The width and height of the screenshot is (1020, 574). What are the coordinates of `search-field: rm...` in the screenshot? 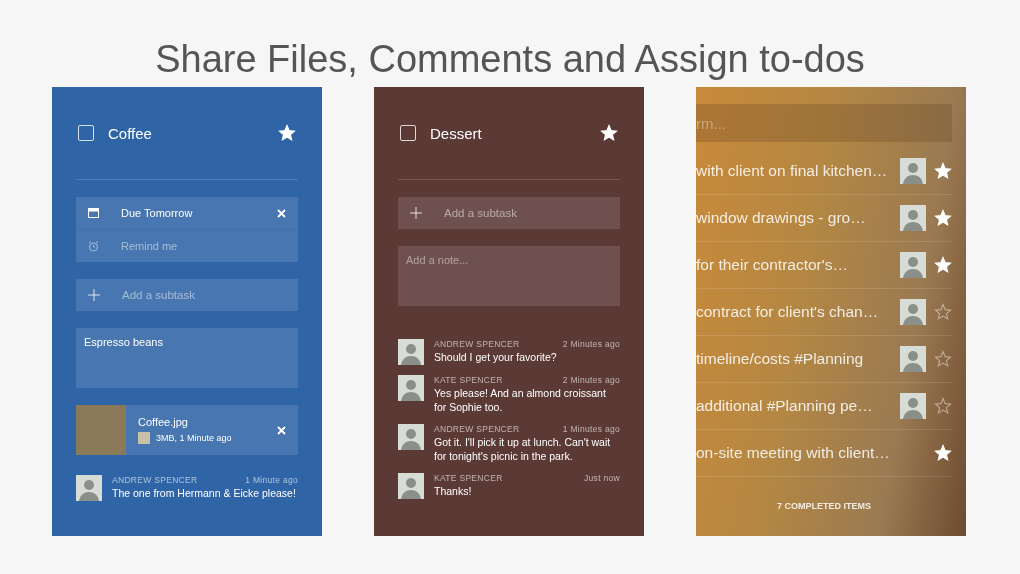 It's located at (824, 123).